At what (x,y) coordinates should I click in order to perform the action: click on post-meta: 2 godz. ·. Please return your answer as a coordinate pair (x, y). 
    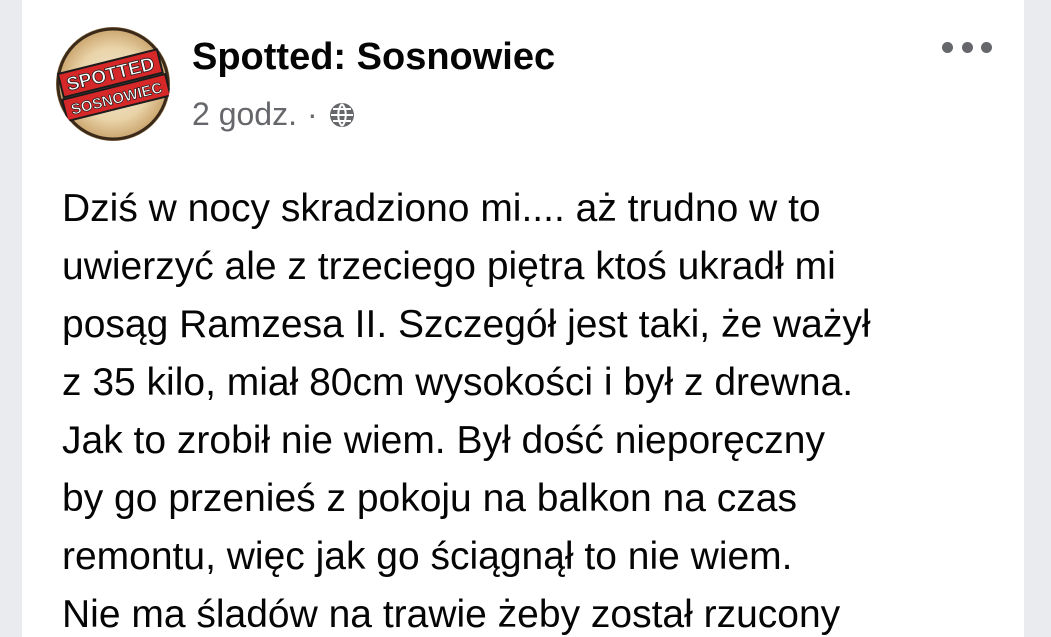
    Looking at the image, I should click on (274, 114).